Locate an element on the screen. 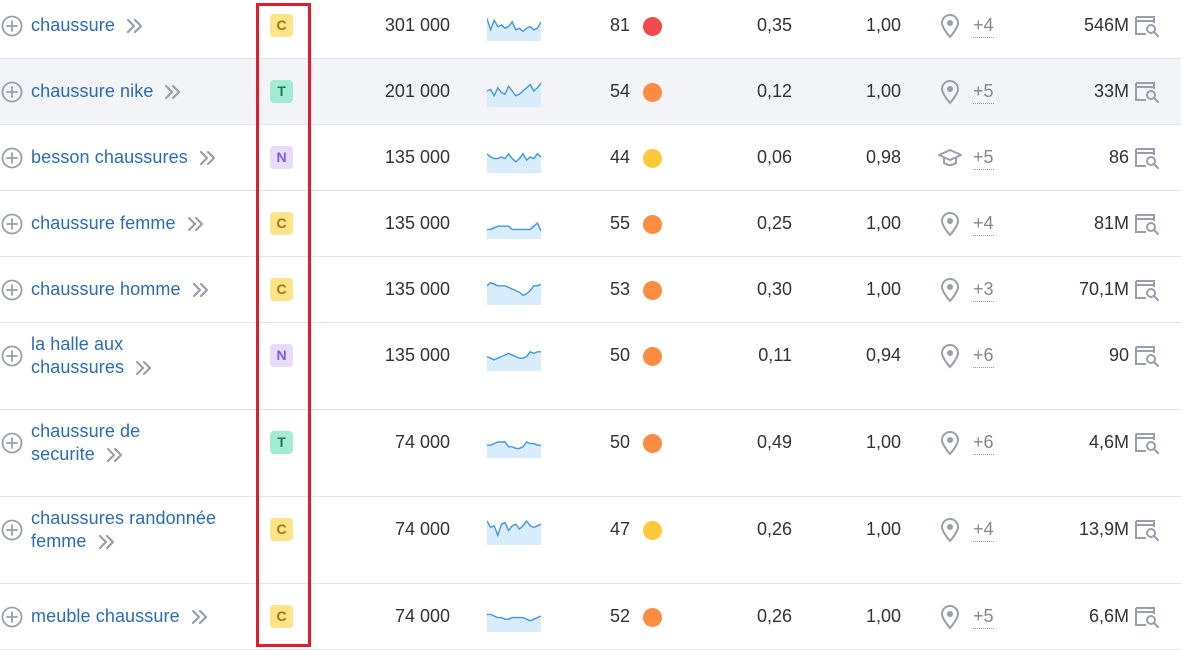 The height and width of the screenshot is (650, 1197). results-count: 81M is located at coordinates (1111, 223).